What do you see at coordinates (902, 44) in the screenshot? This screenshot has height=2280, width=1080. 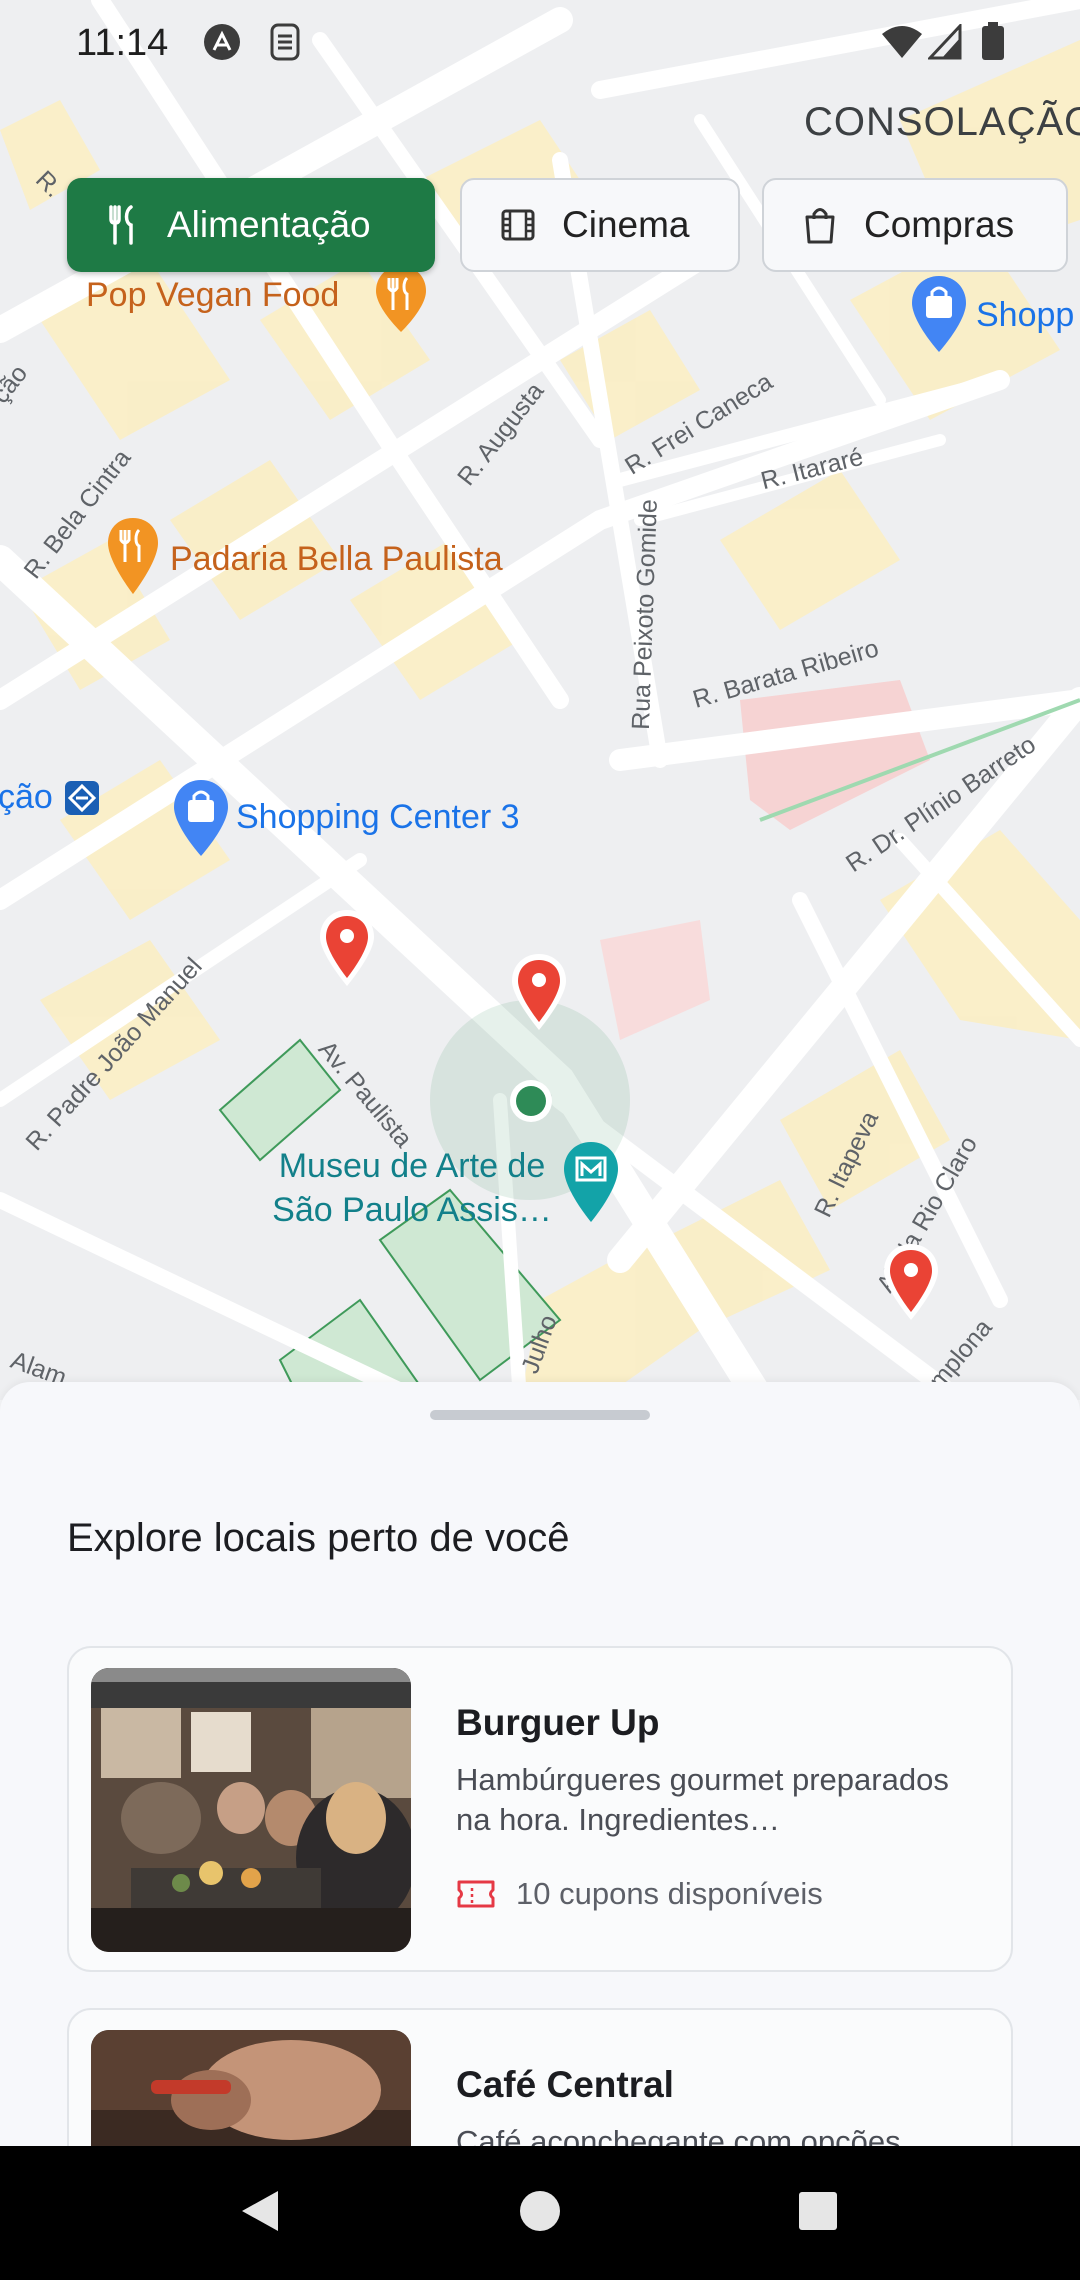 I see `wifi-icon` at bounding box center [902, 44].